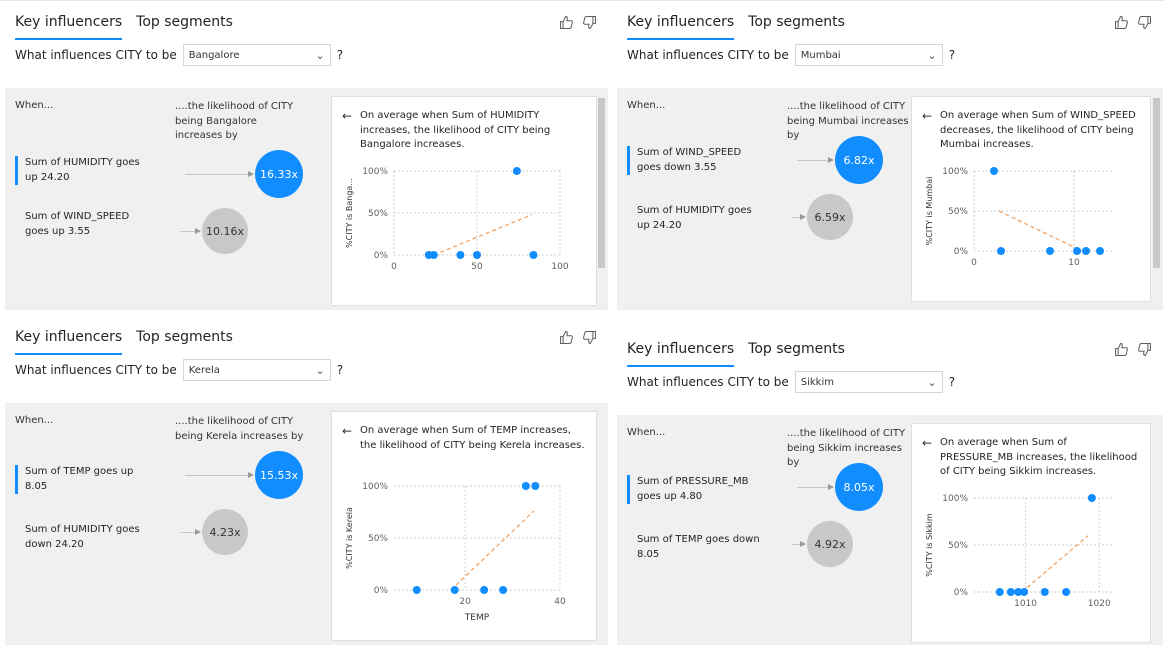 This screenshot has height=647, width=1165. Describe the element at coordinates (85, 537) in the screenshot. I see `influencer-label: Sum of HUMIDITY goes down 24.20` at that location.